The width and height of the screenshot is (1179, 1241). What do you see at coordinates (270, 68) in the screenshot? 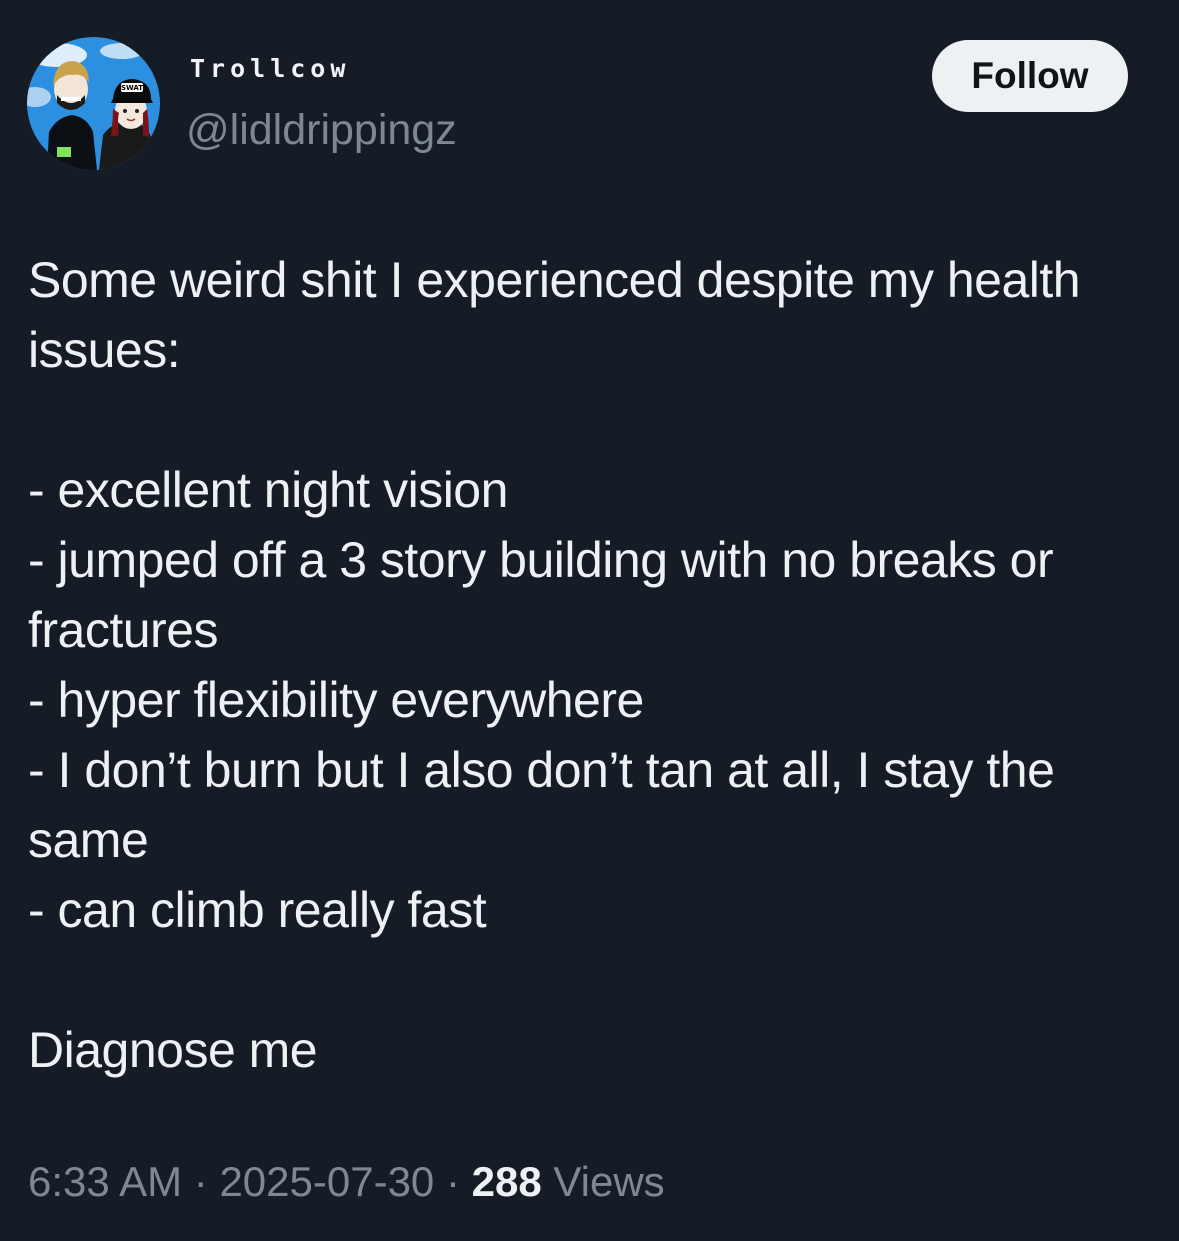
I see `author-display-name: Trollcow` at bounding box center [270, 68].